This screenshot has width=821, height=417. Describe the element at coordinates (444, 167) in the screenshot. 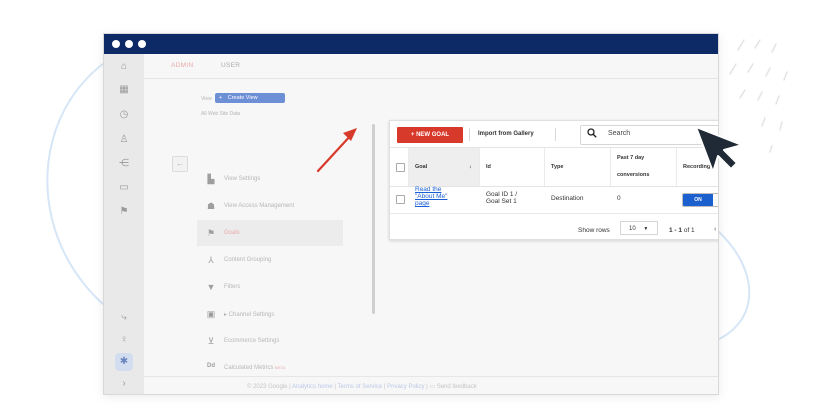

I see `column-header-goal: Goal ↓` at that location.